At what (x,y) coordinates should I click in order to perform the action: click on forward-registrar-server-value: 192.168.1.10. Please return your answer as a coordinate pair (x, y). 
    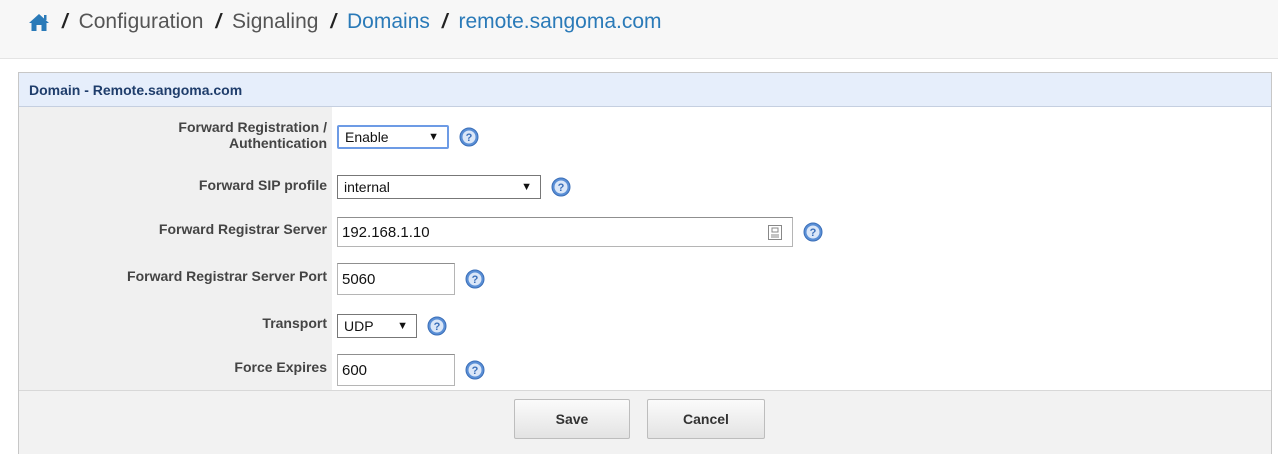
    Looking at the image, I should click on (386, 232).